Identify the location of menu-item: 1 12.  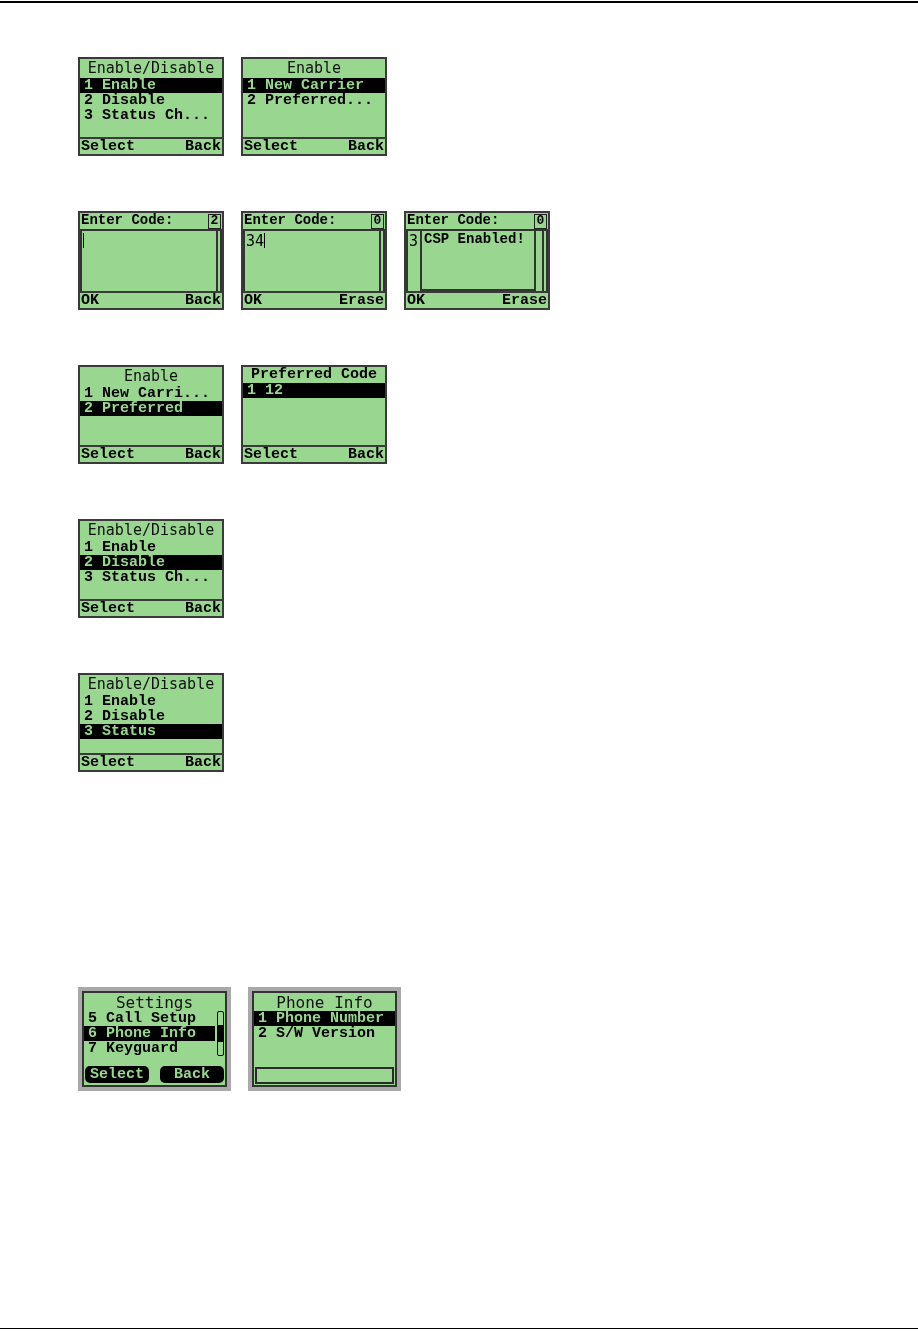
(314, 390).